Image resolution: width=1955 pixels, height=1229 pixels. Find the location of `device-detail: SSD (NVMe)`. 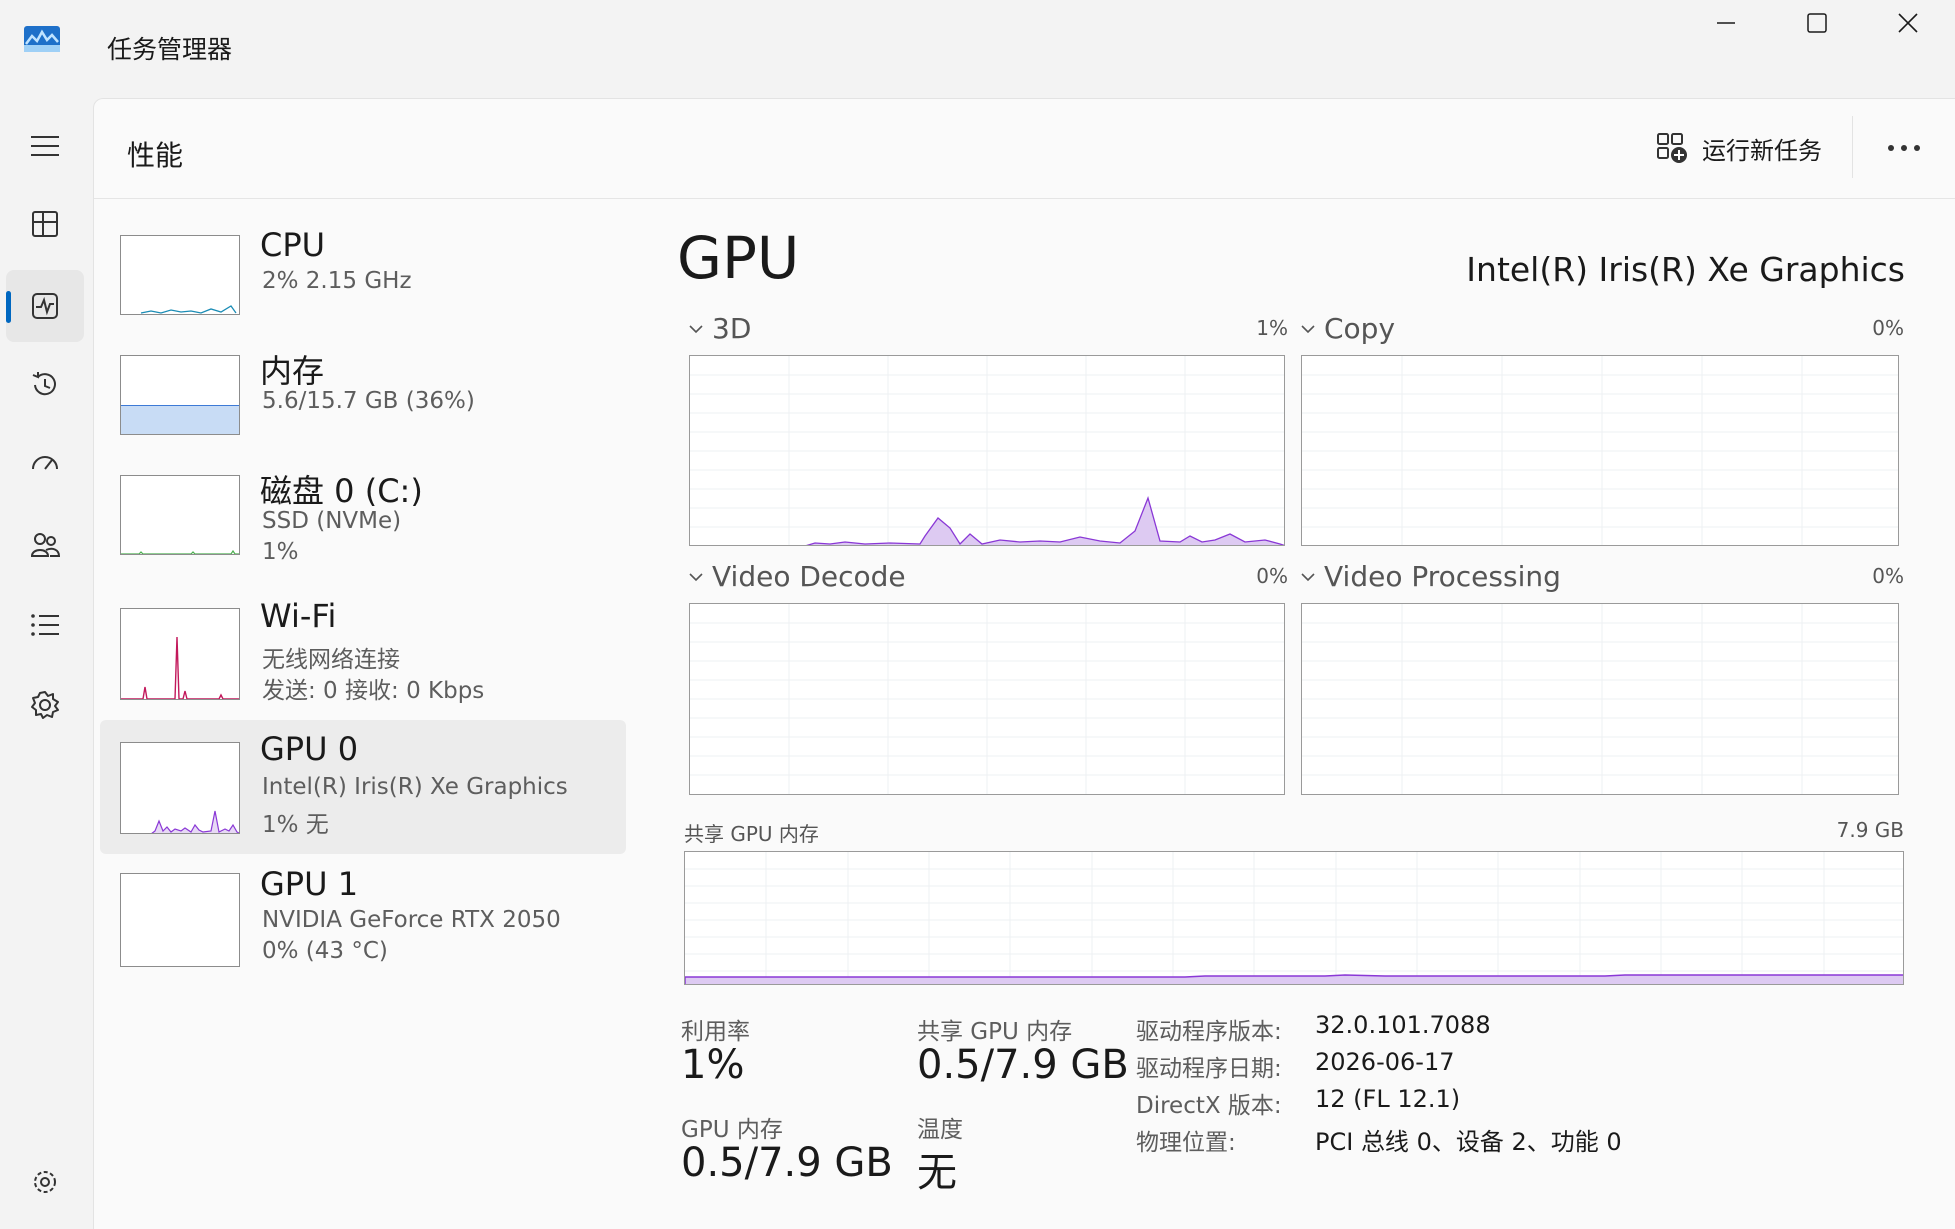

device-detail: SSD (NVMe) is located at coordinates (332, 521).